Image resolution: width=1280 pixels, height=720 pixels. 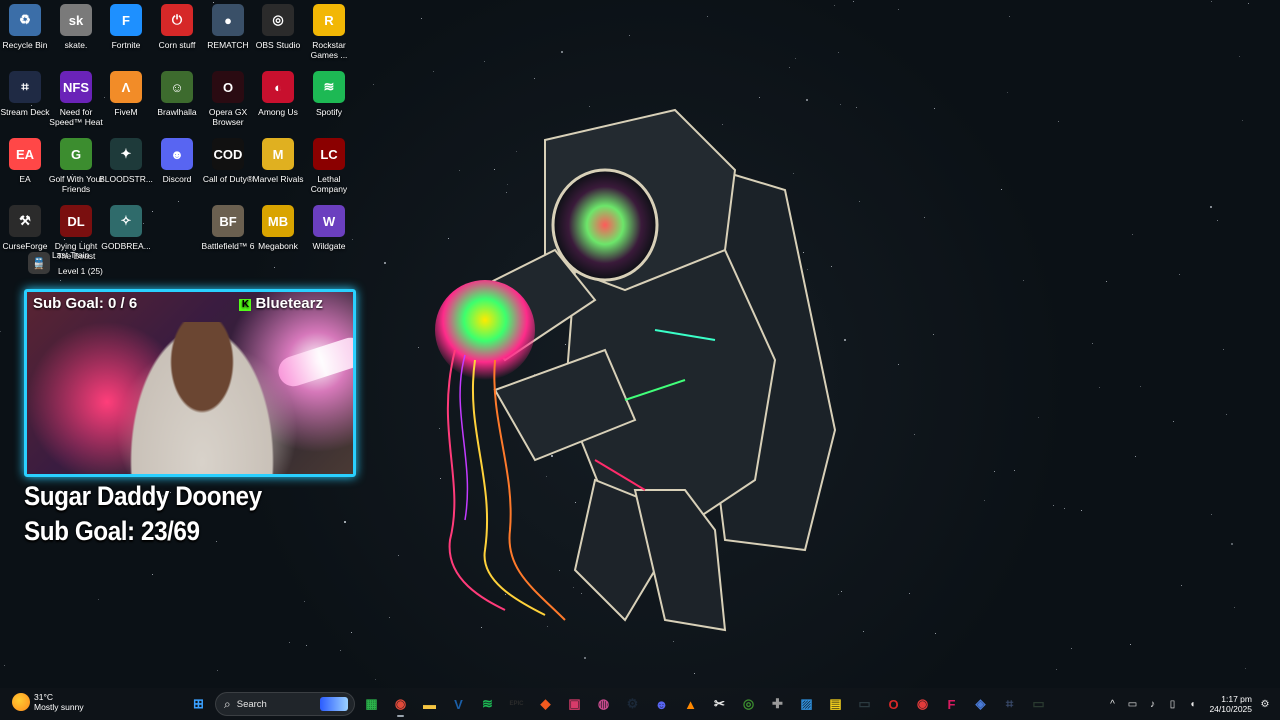 What do you see at coordinates (278, 170) in the screenshot?
I see `desktop-icon: M Marvel Rivals` at bounding box center [278, 170].